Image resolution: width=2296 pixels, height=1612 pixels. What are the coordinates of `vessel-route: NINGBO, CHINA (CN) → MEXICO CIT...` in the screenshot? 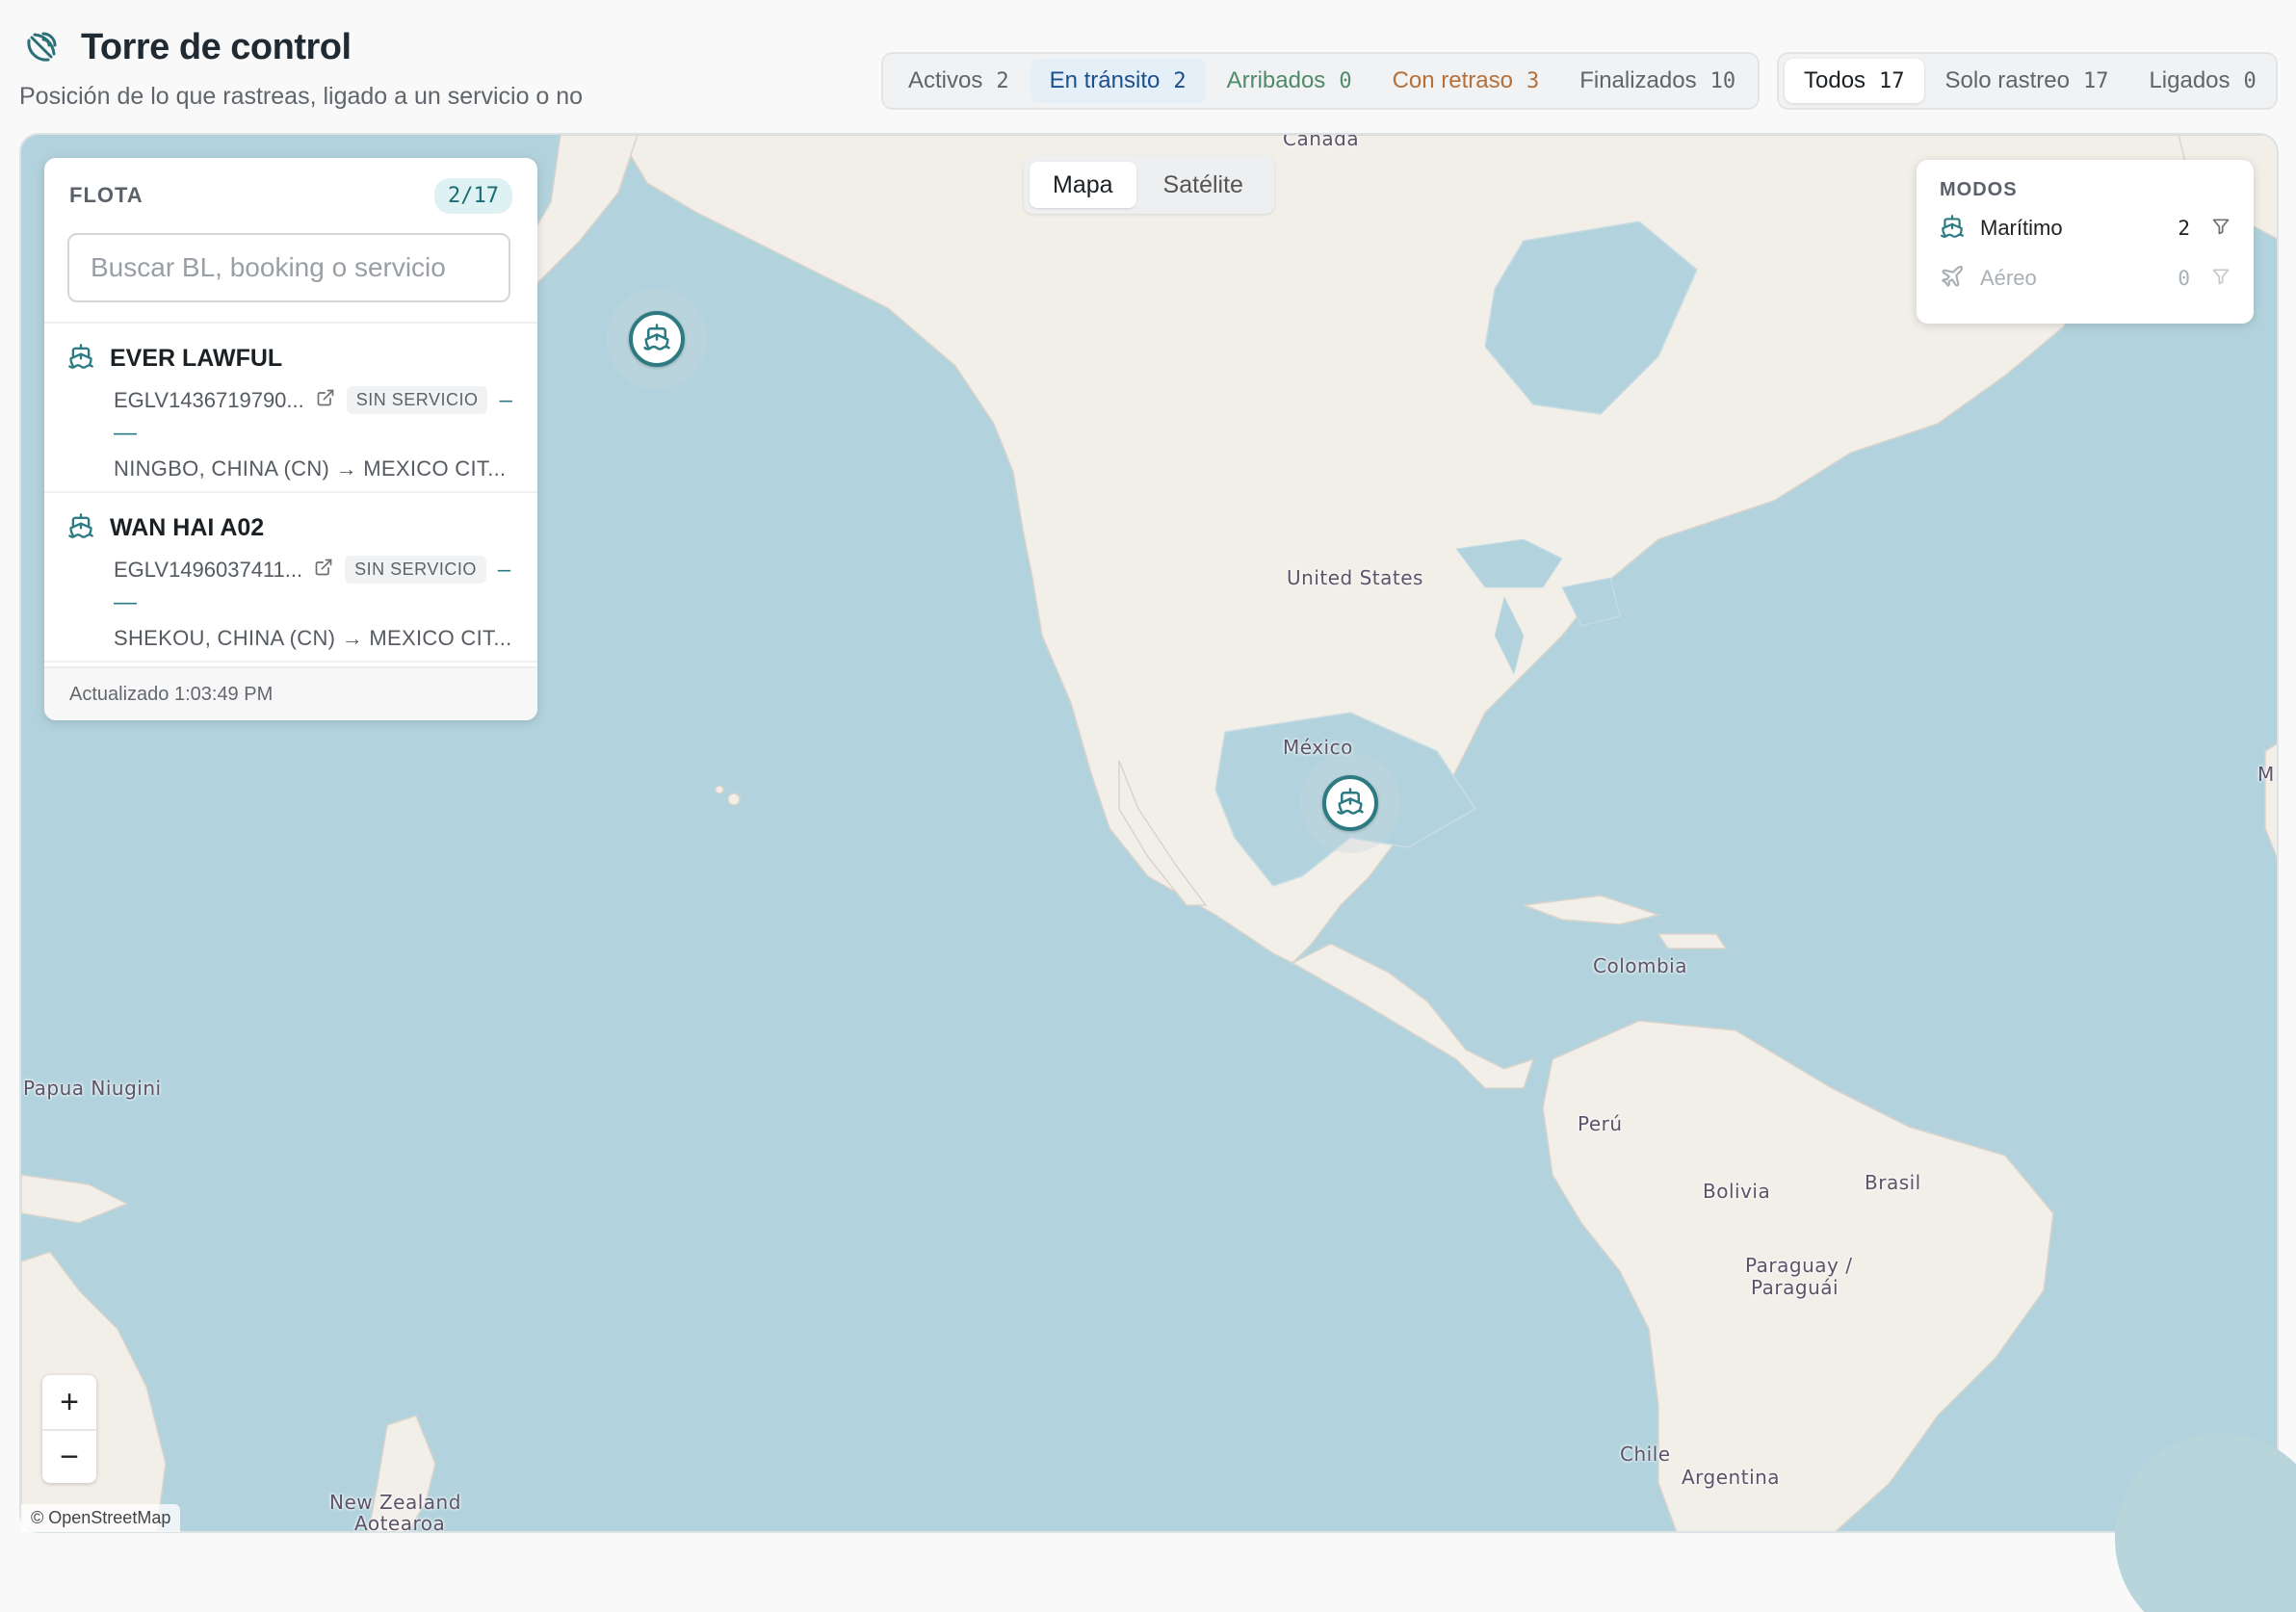 It's located at (310, 469).